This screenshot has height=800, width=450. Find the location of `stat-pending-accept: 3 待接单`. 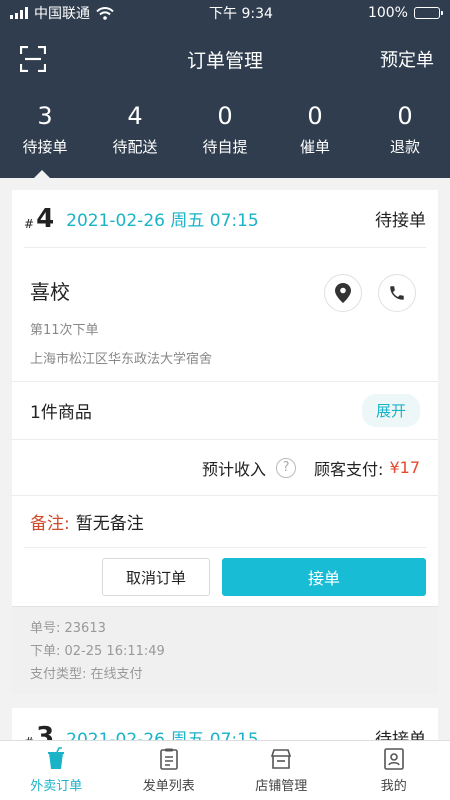

stat-pending-accept: 3 待接单 is located at coordinates (45, 135).